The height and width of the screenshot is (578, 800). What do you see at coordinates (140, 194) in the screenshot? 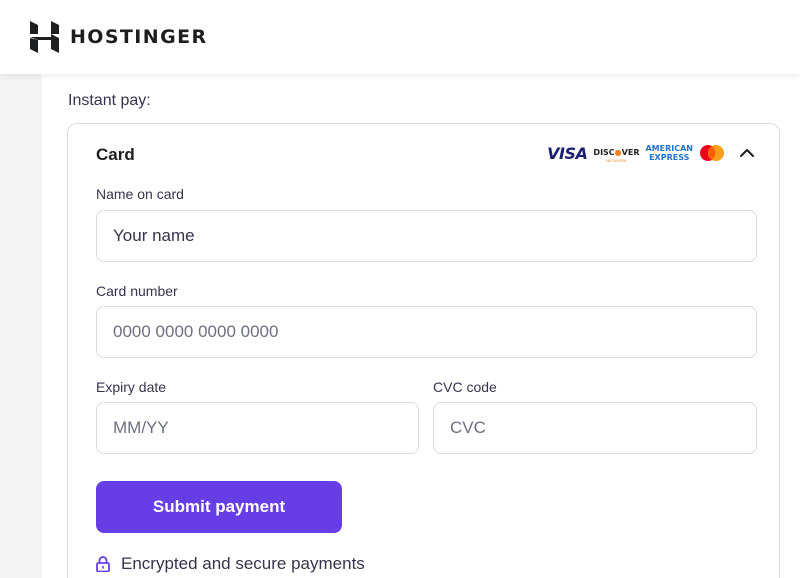
I see `name-on-card-label: Name on card` at bounding box center [140, 194].